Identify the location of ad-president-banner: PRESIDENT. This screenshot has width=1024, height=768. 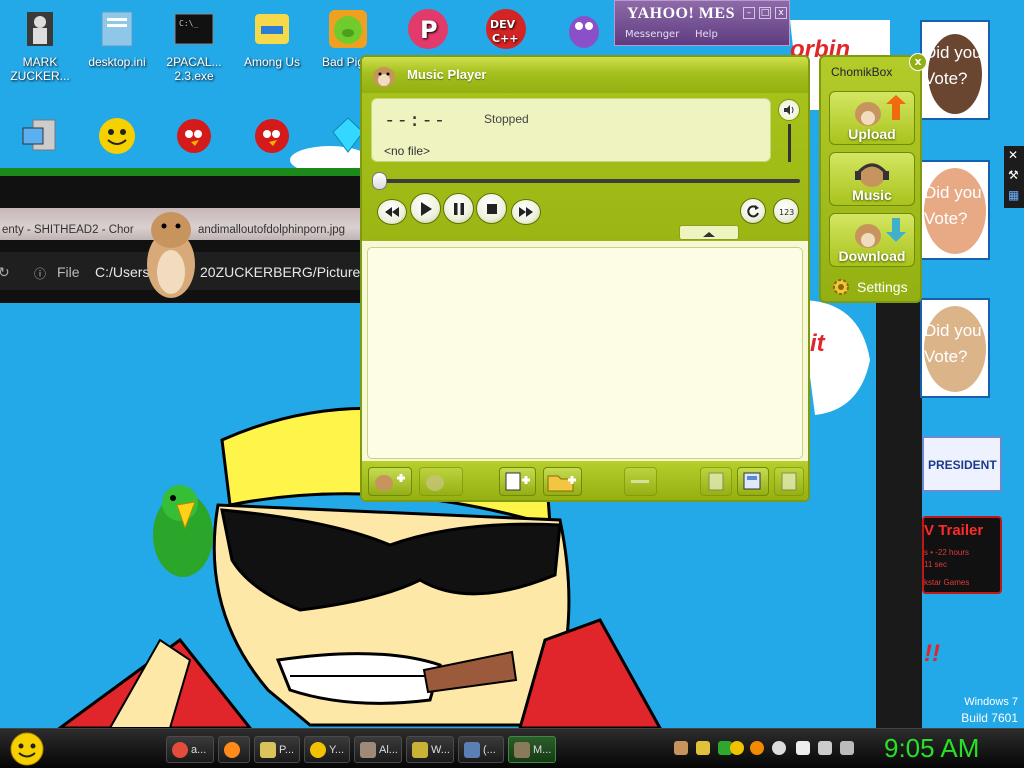
(962, 464).